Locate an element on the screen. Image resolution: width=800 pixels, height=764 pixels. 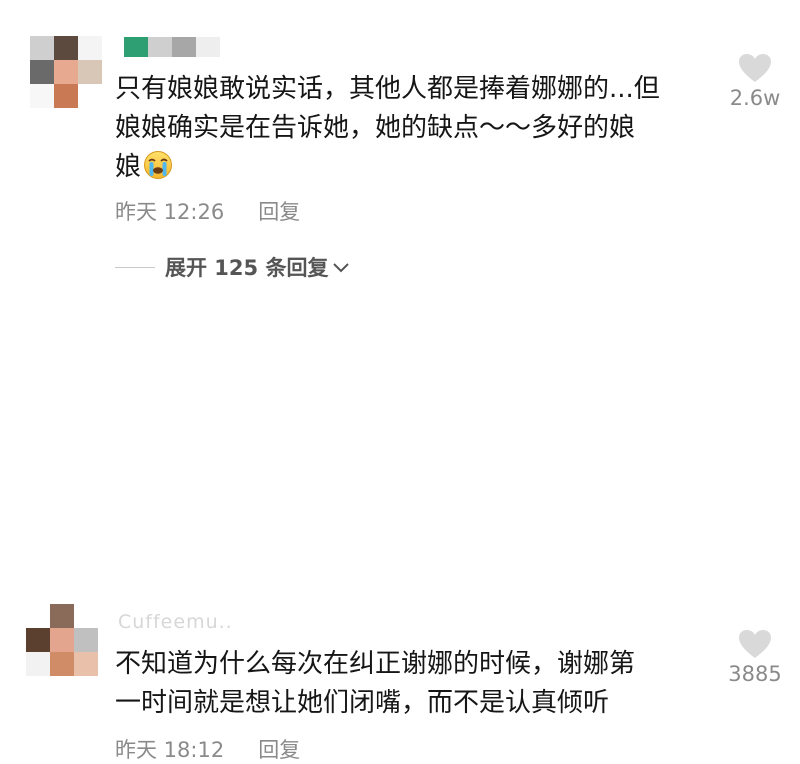
crying-face-icon is located at coordinates (157, 166).